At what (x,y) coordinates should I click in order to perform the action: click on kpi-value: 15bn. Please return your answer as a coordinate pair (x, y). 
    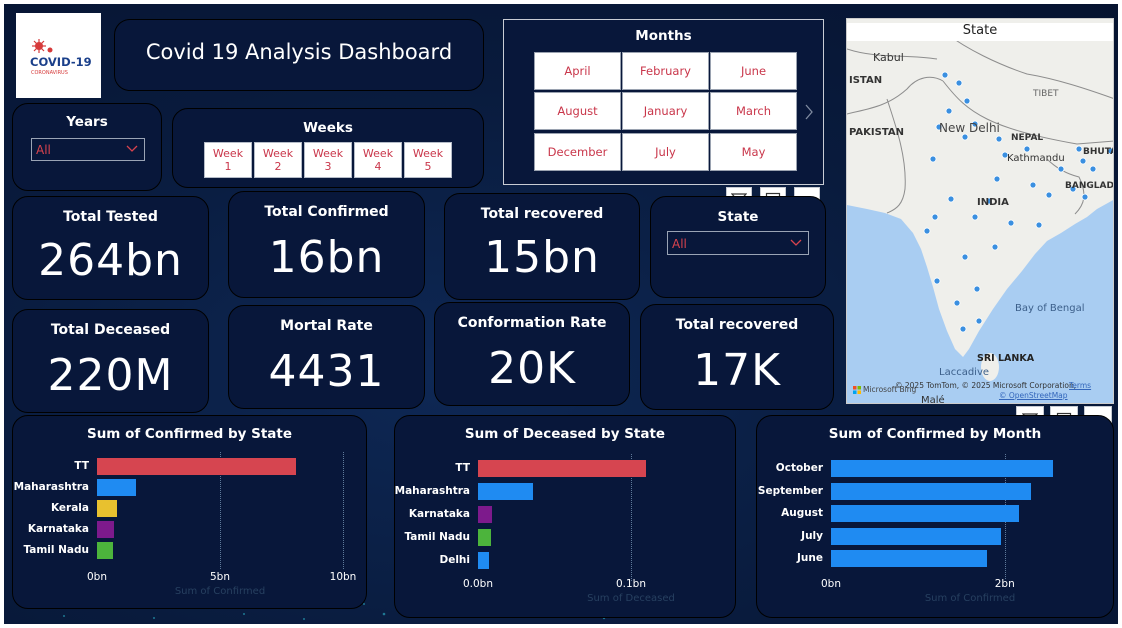
    Looking at the image, I should click on (542, 257).